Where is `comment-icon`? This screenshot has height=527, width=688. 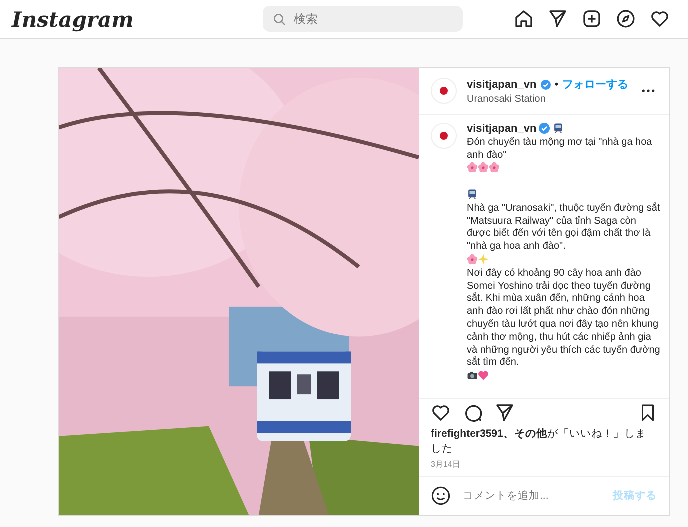 comment-icon is located at coordinates (473, 413).